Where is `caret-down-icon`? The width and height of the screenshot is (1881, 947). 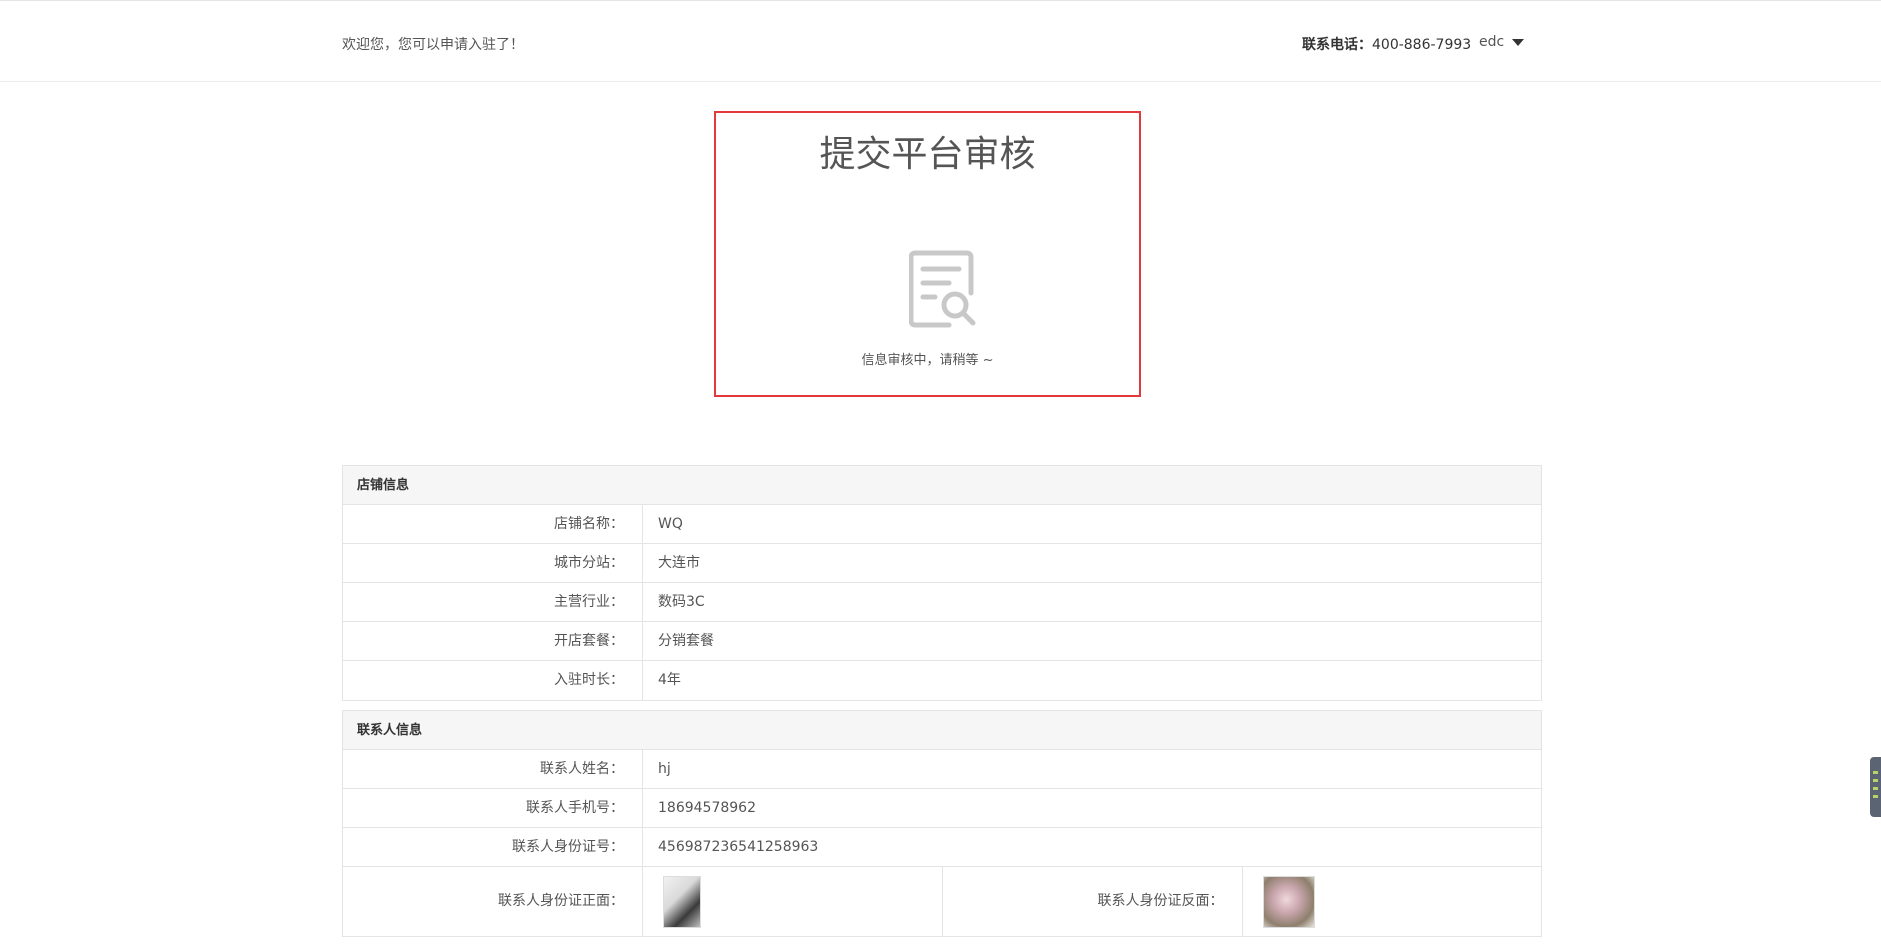
caret-down-icon is located at coordinates (1518, 42).